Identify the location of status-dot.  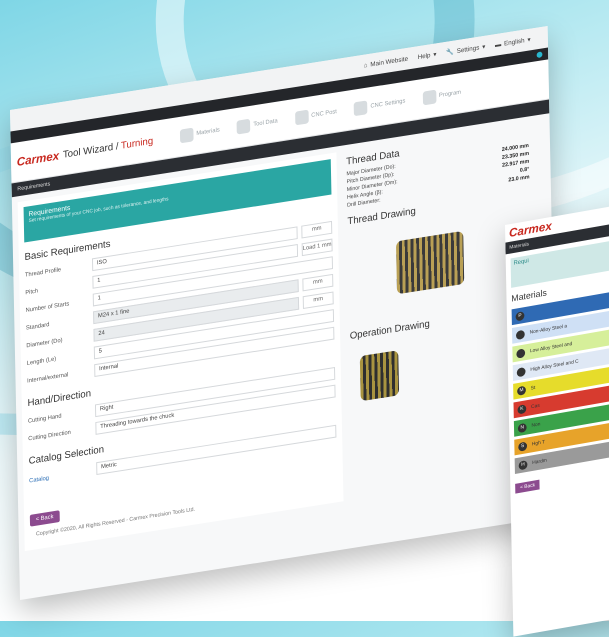
(539, 55).